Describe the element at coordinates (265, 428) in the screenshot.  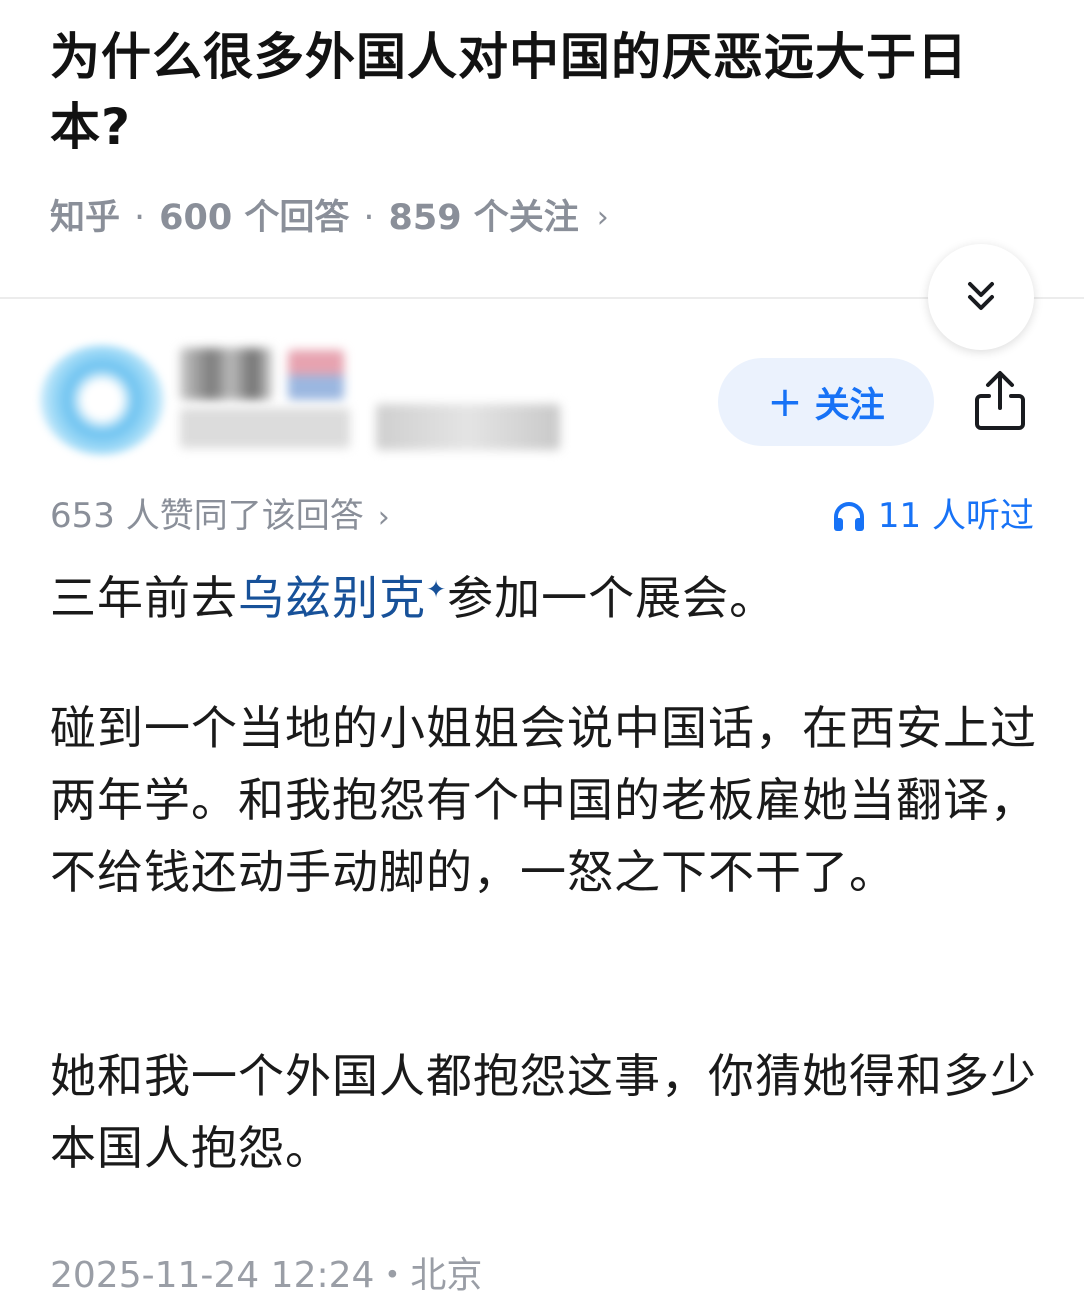
I see `author-bio` at that location.